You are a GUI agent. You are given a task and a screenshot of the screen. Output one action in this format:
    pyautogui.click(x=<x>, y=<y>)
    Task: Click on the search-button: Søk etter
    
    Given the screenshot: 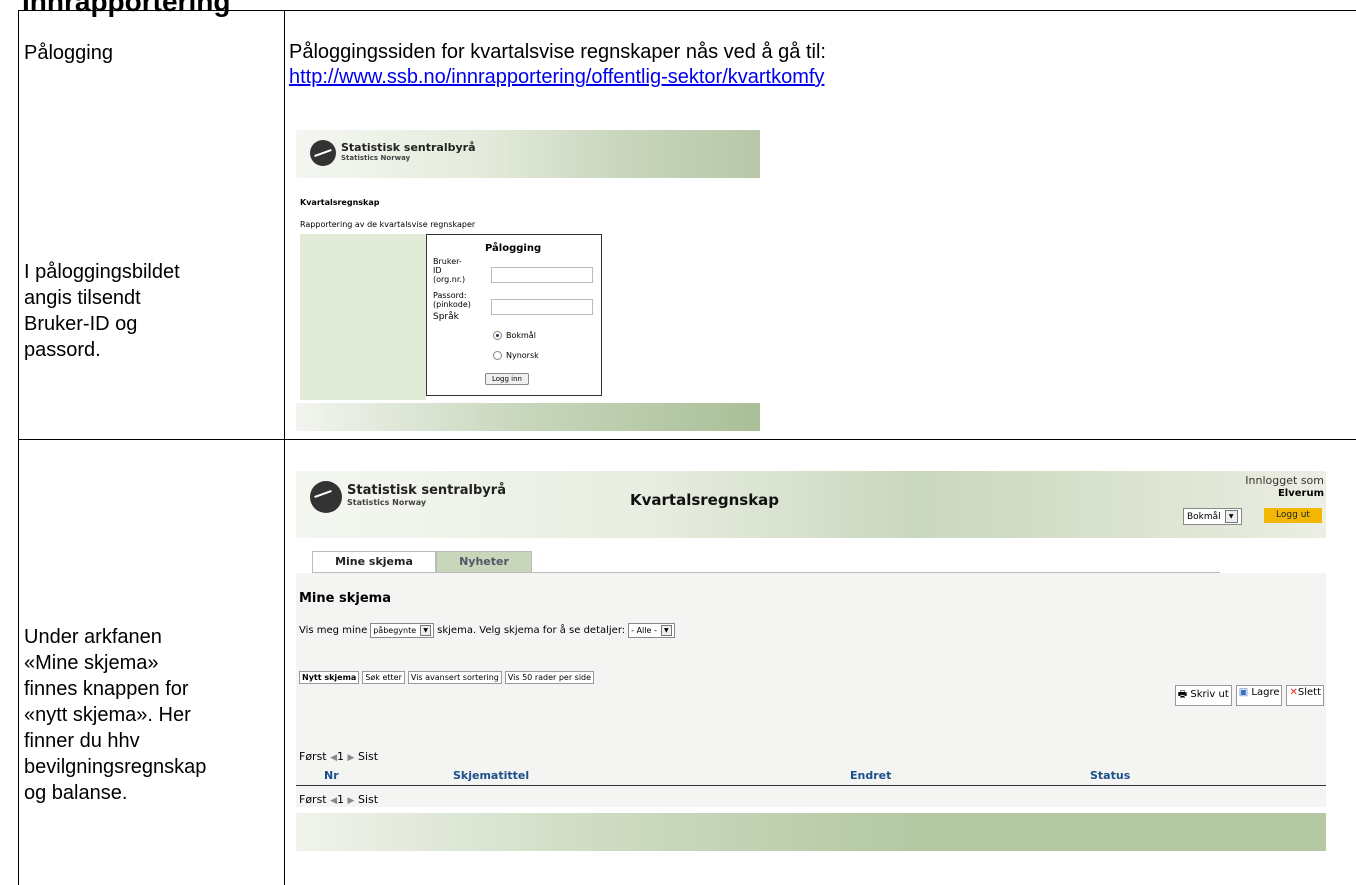 What is the action you would take?
    pyautogui.click(x=383, y=677)
    